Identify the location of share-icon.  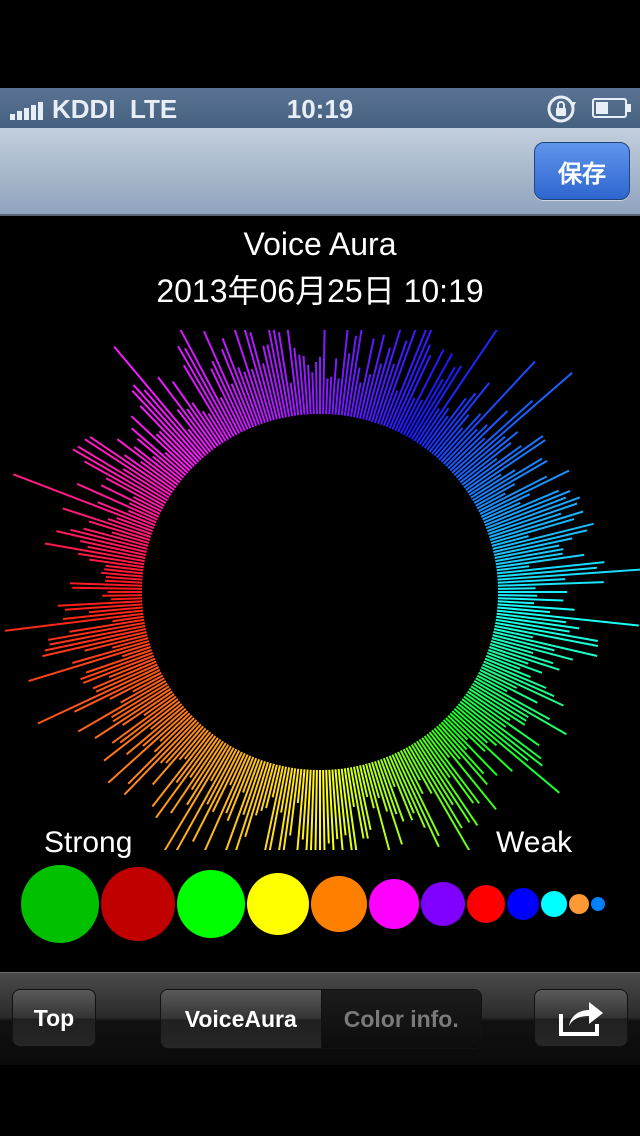
(581, 1019).